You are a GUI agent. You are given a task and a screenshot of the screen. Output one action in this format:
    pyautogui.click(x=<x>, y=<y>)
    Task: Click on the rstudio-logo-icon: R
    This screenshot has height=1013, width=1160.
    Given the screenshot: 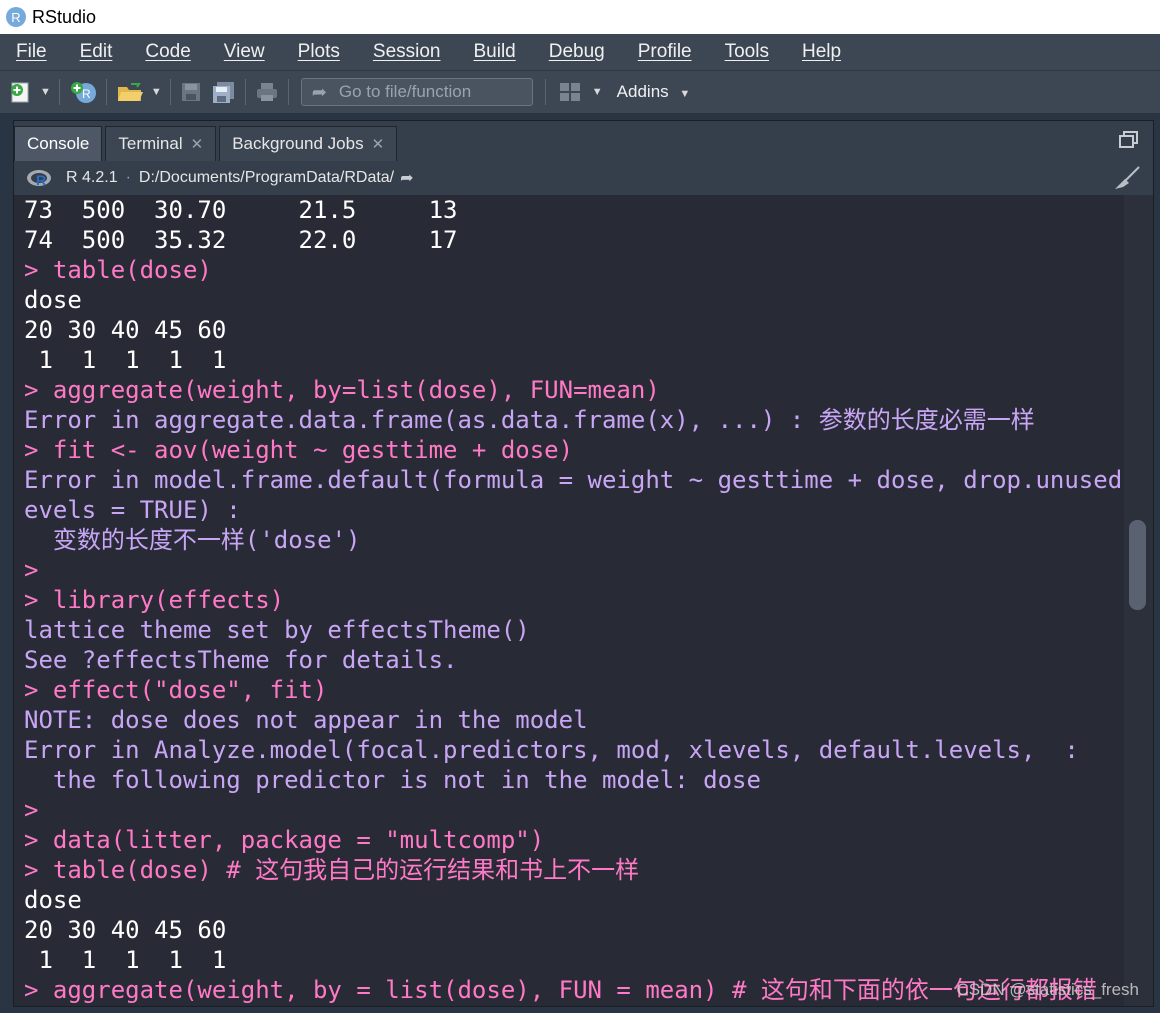 What is the action you would take?
    pyautogui.click(x=16, y=17)
    